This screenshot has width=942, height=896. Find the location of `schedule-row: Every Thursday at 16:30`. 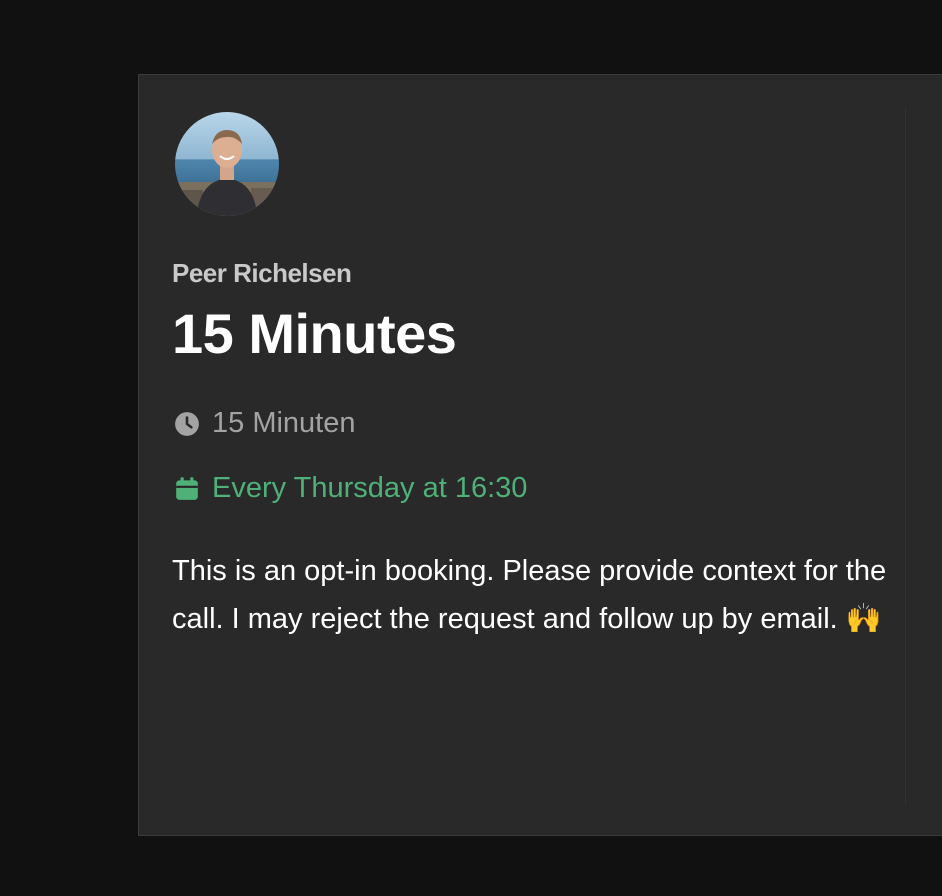

schedule-row: Every Thursday at 16:30 is located at coordinates (350, 488).